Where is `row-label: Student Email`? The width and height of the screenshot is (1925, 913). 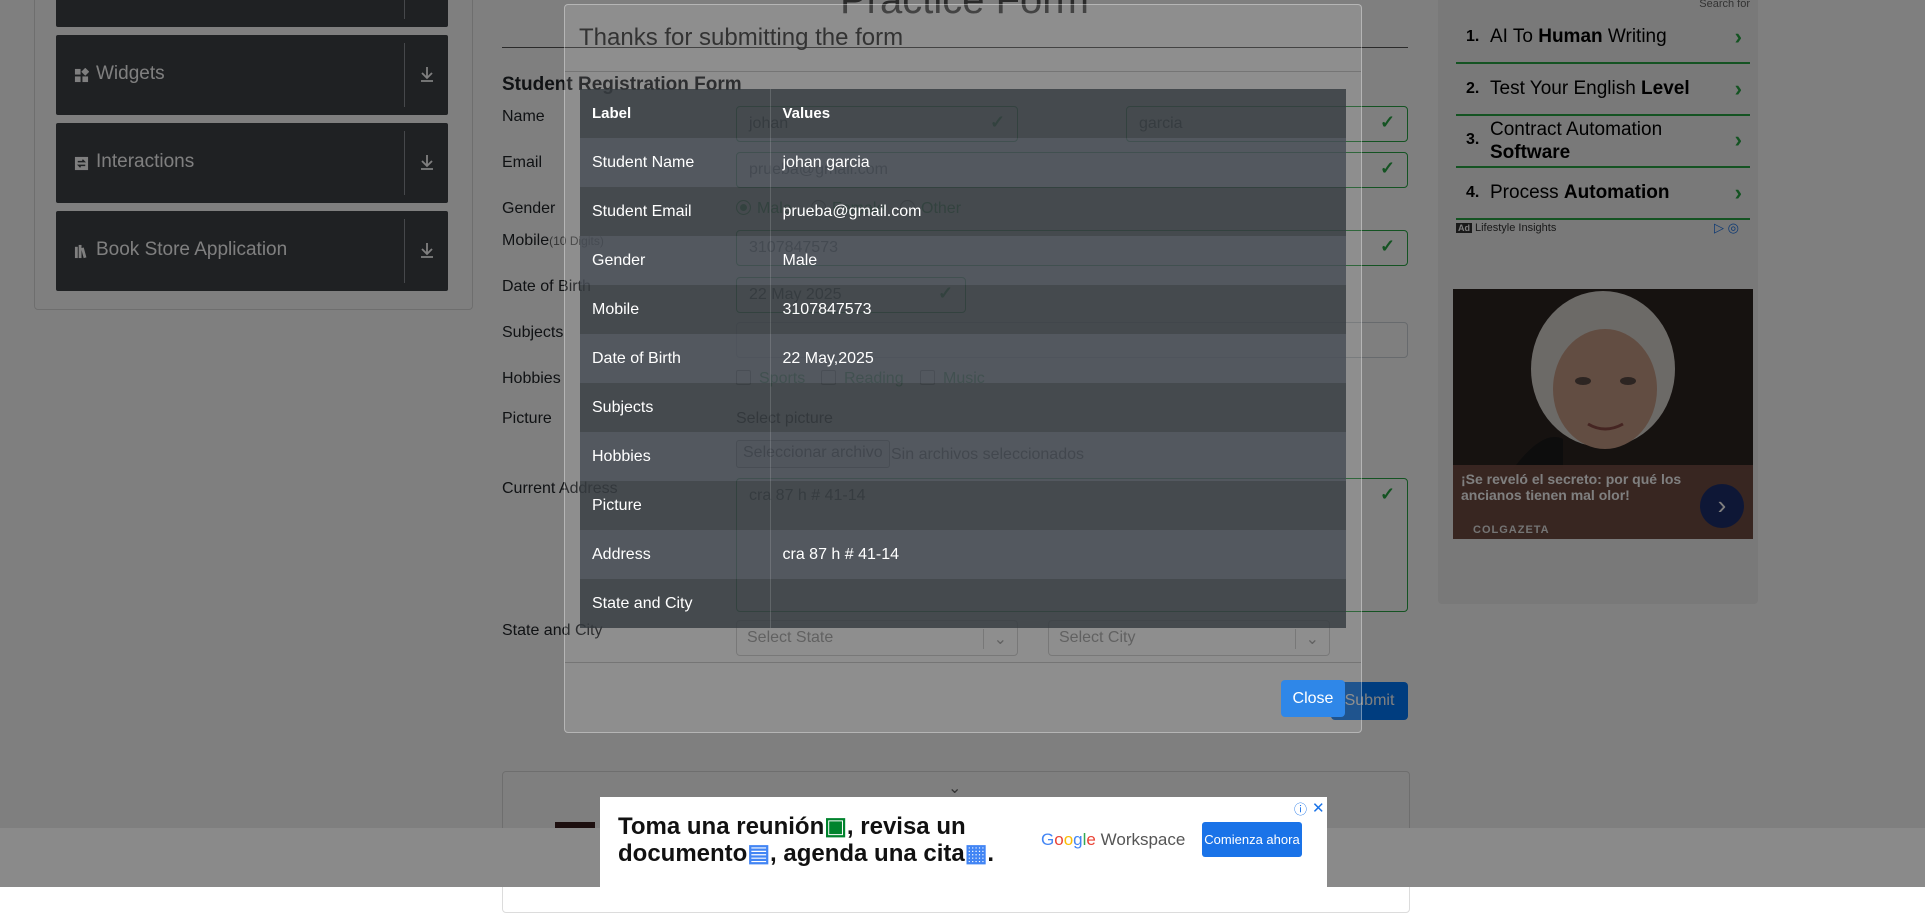 row-label: Student Email is located at coordinates (675, 211).